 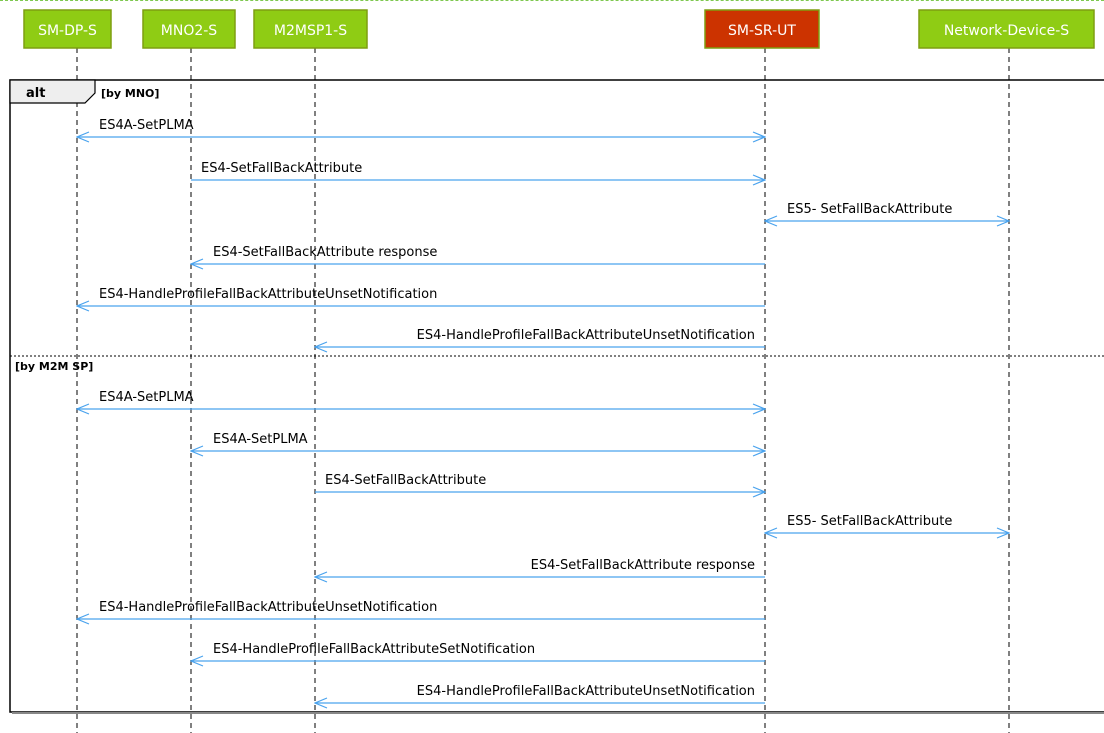 I want to click on participant-label: SM-SR-UT, so click(x=762, y=31).